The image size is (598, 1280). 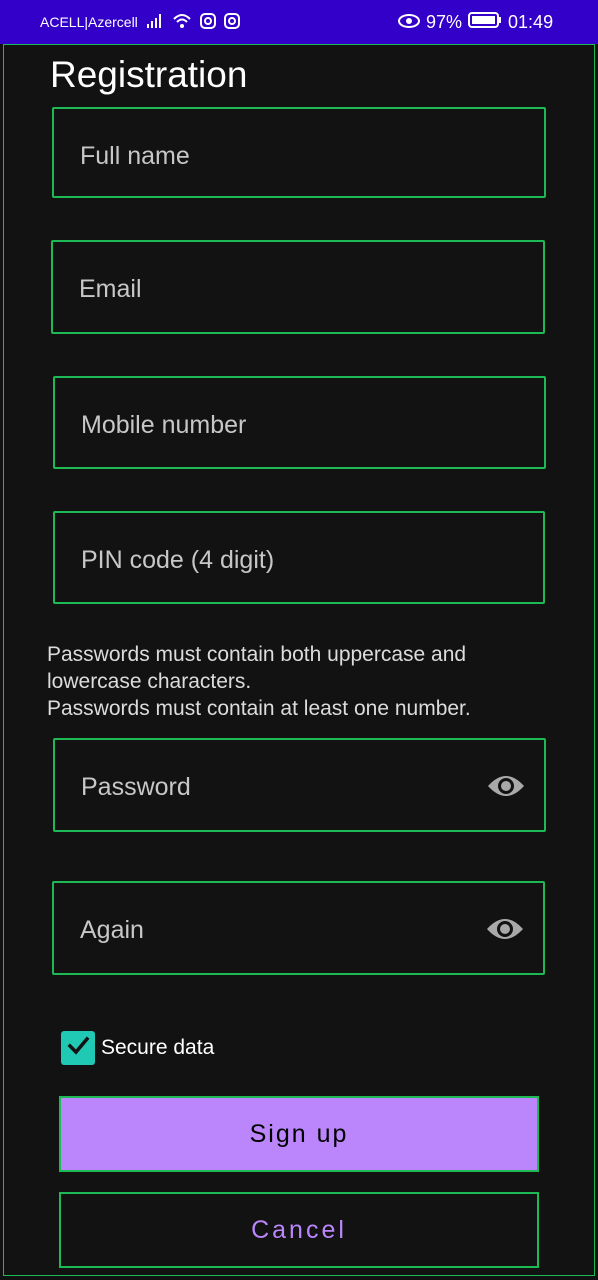 I want to click on clock: 01:49, so click(x=531, y=21).